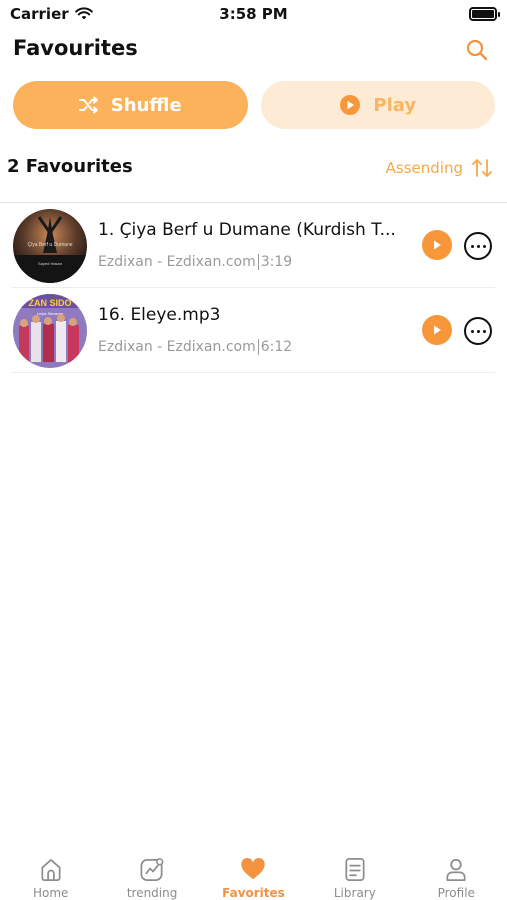 The height and width of the screenshot is (900, 507). Describe the element at coordinates (276, 347) in the screenshot. I see `song-duration: 6:12` at that location.